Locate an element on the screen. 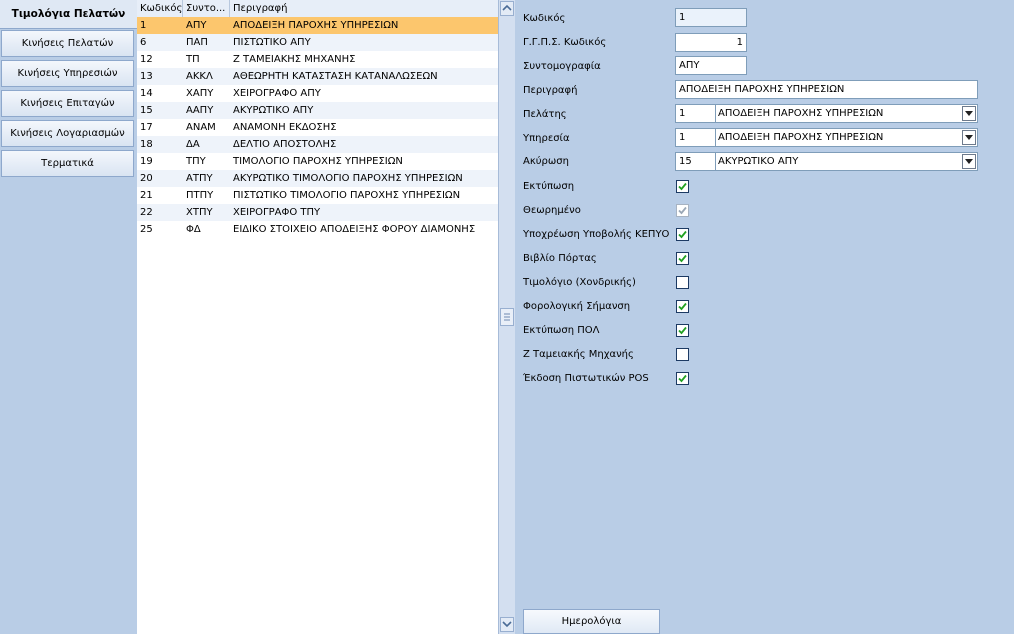 The width and height of the screenshot is (1014, 634). cell-description: ΔΕΛΤΙΟ ΑΠΟΣΤΟΛΗΣ is located at coordinates (364, 144).